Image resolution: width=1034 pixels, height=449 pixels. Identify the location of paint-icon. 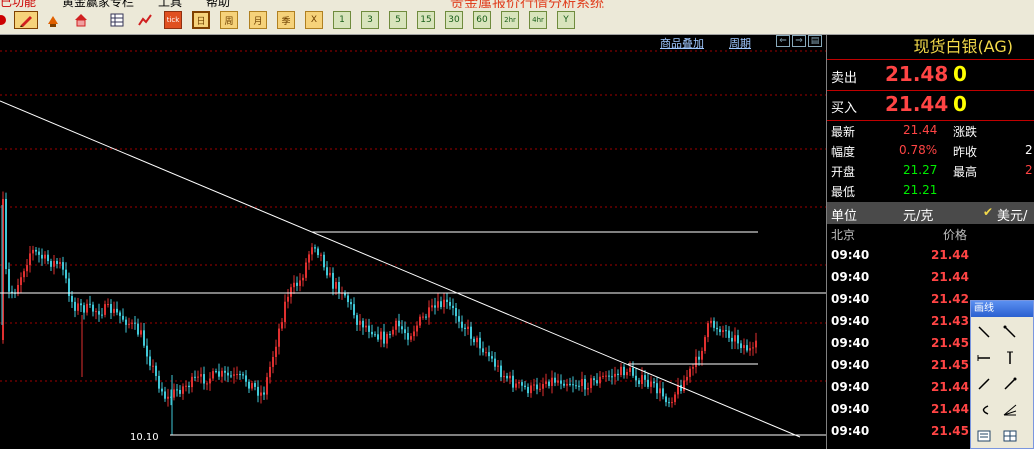
(53, 20).